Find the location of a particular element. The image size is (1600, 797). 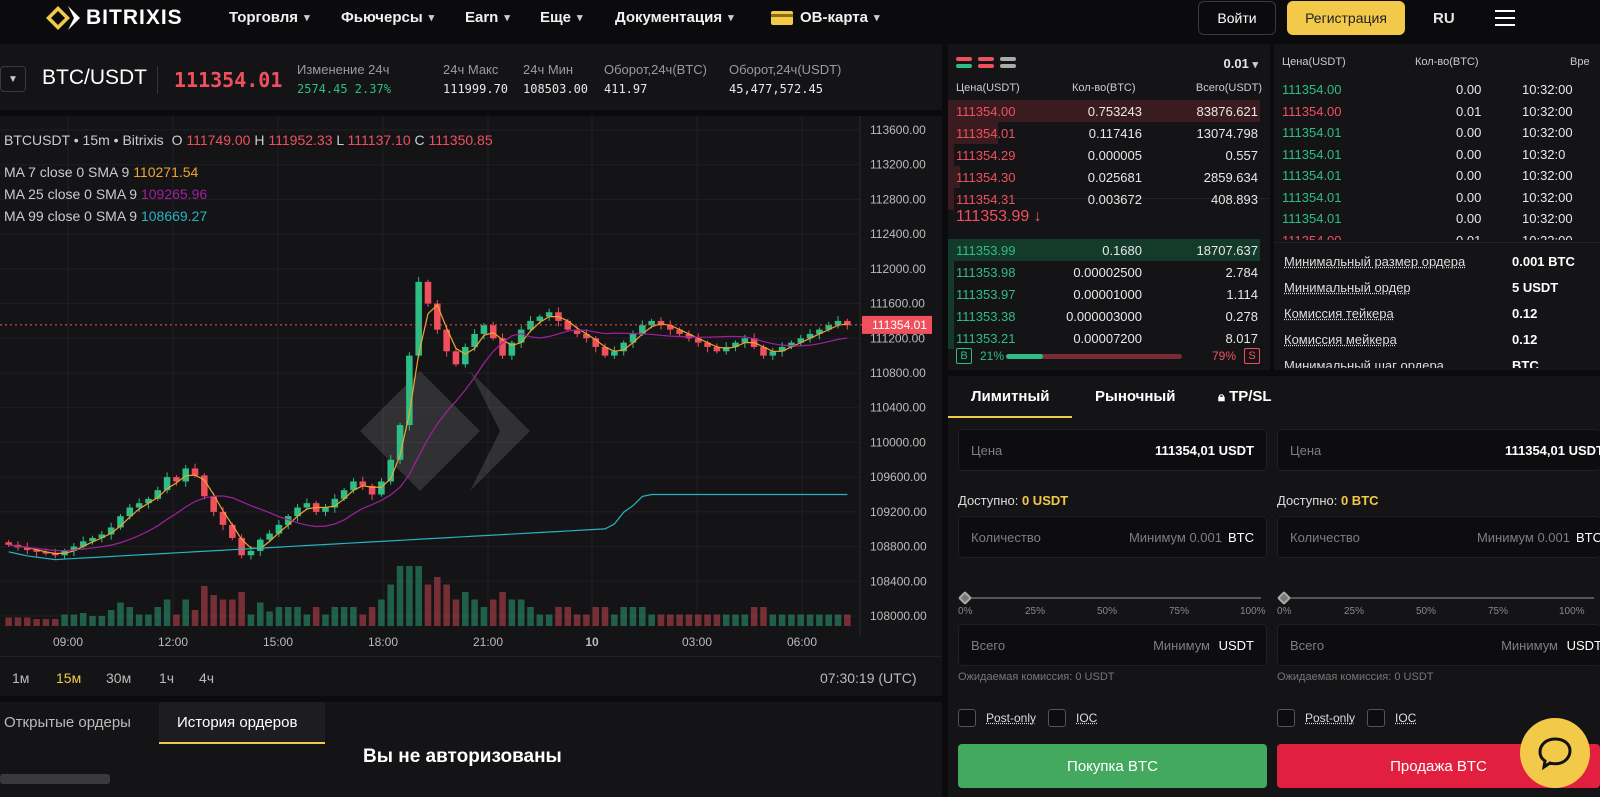

tab-market: Рыночный is located at coordinates (1135, 396).